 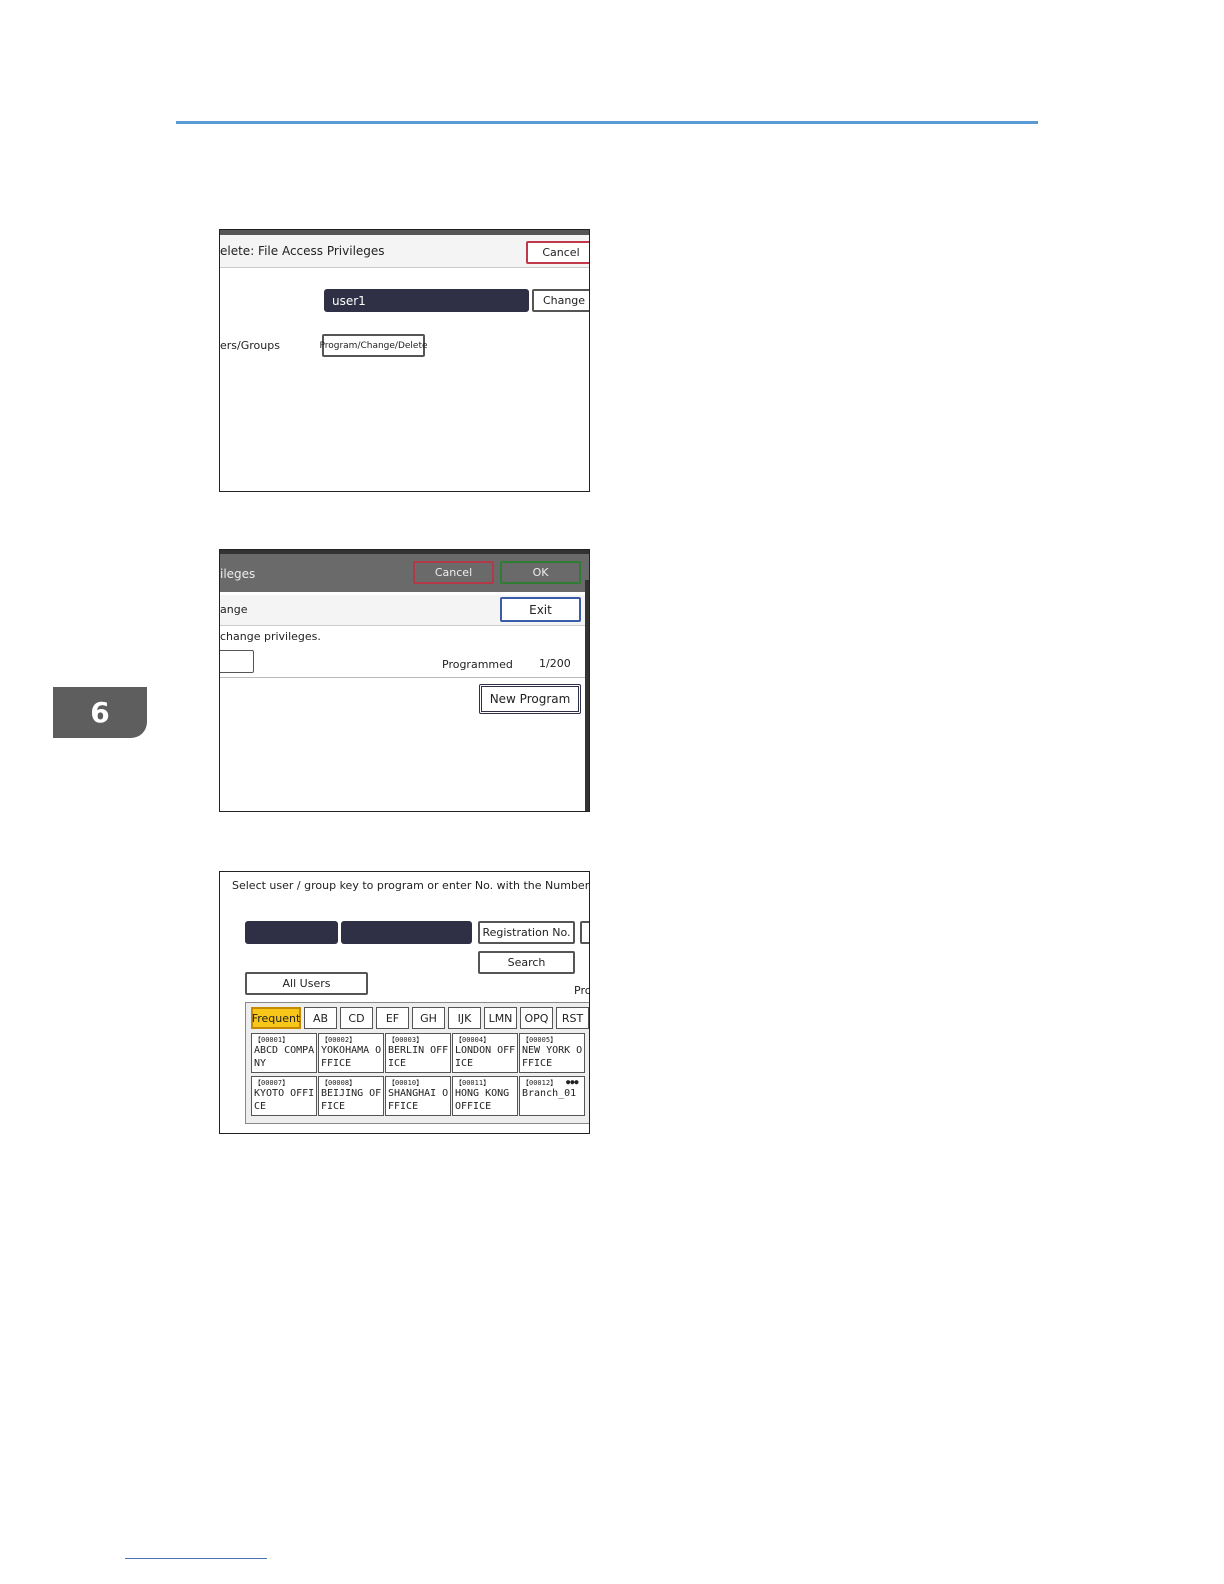 I want to click on user-key-name: ABCD COMPANY, so click(x=284, y=1057).